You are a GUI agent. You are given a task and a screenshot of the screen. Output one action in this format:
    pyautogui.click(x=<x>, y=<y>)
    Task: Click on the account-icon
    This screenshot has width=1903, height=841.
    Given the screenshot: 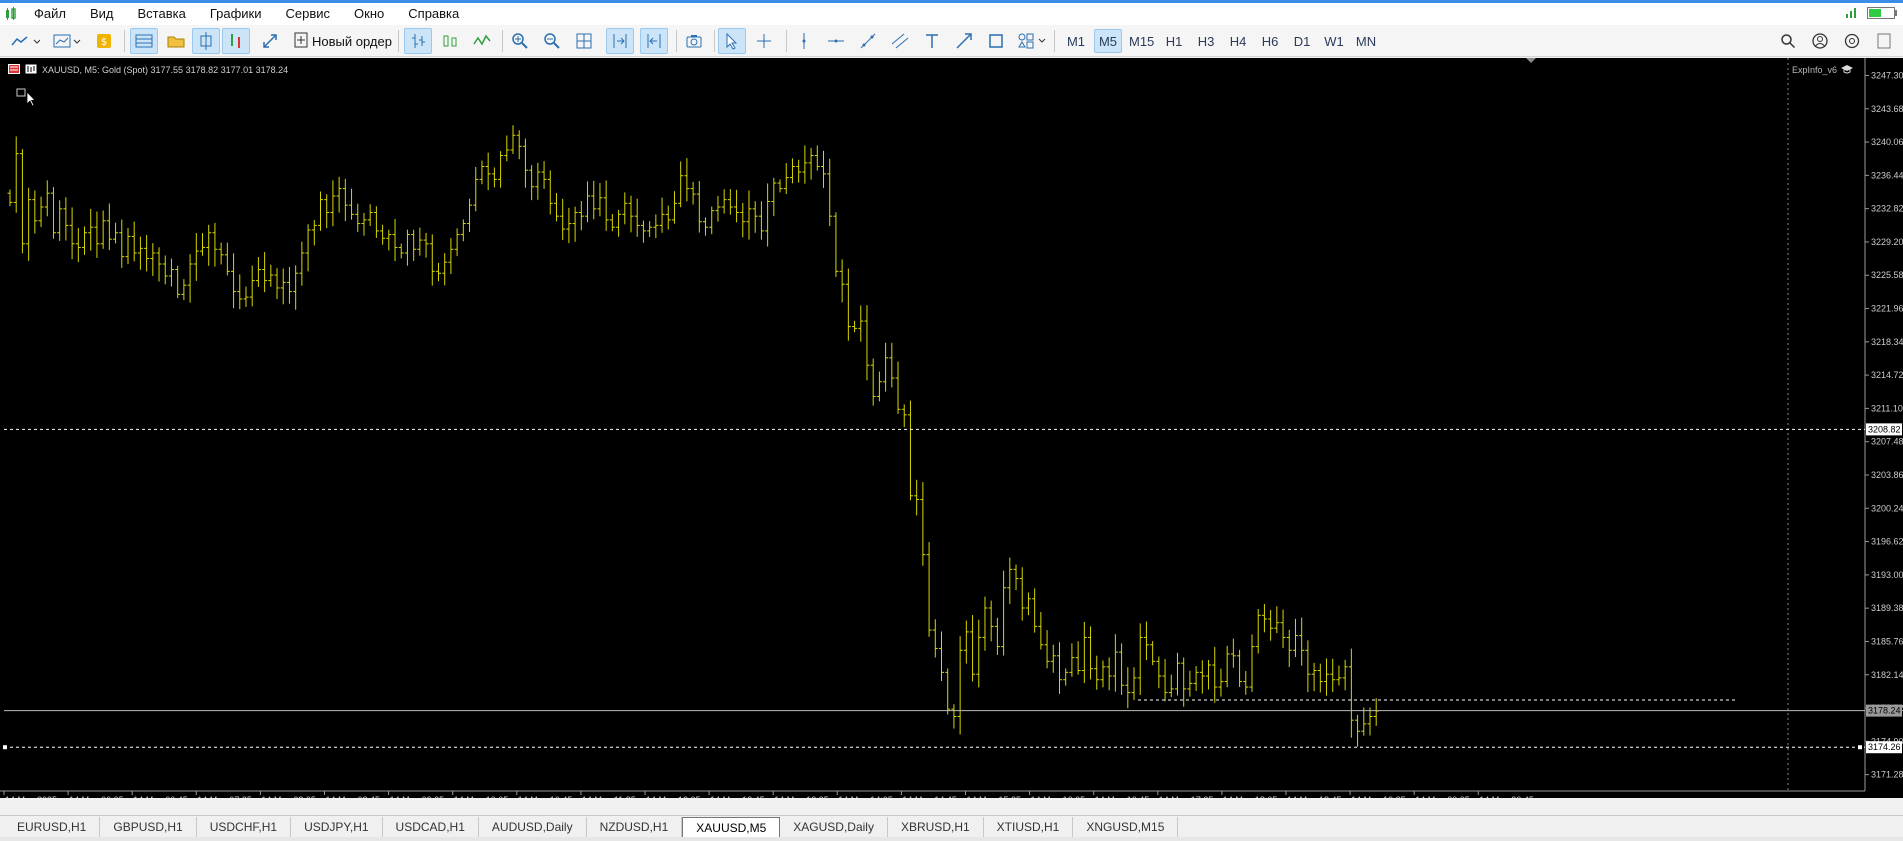 What is the action you would take?
    pyautogui.click(x=1820, y=41)
    